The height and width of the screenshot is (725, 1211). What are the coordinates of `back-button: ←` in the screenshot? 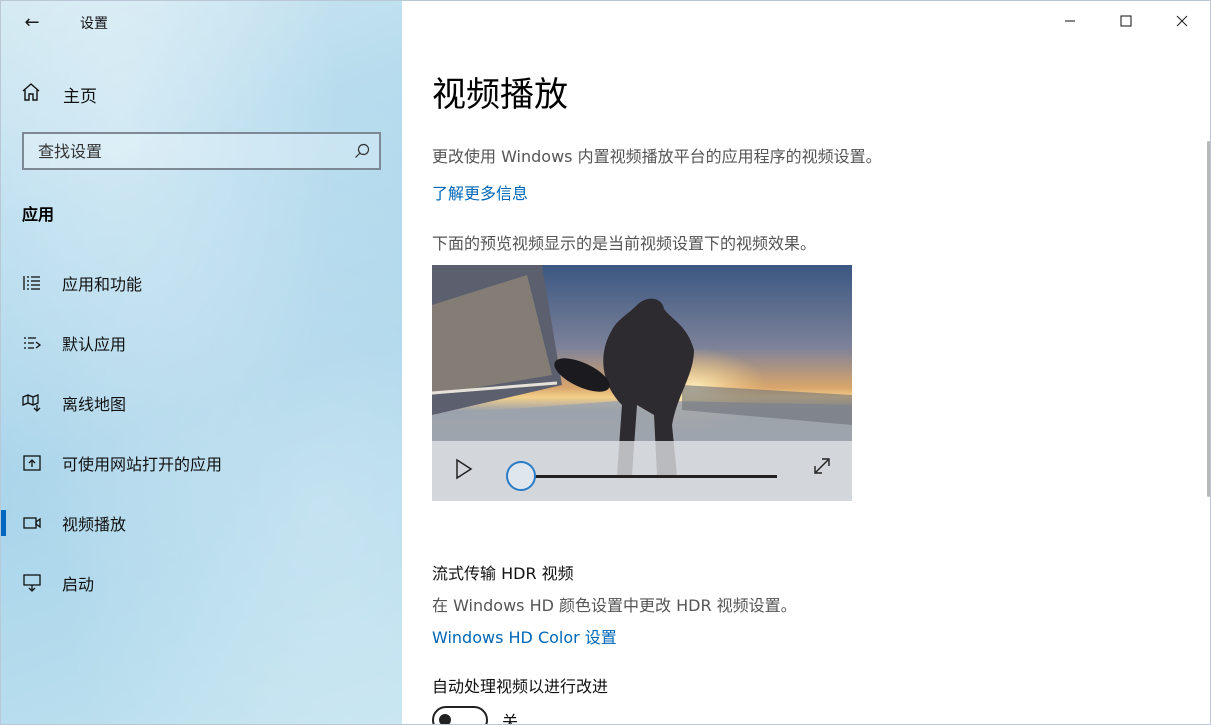 It's located at (32, 22).